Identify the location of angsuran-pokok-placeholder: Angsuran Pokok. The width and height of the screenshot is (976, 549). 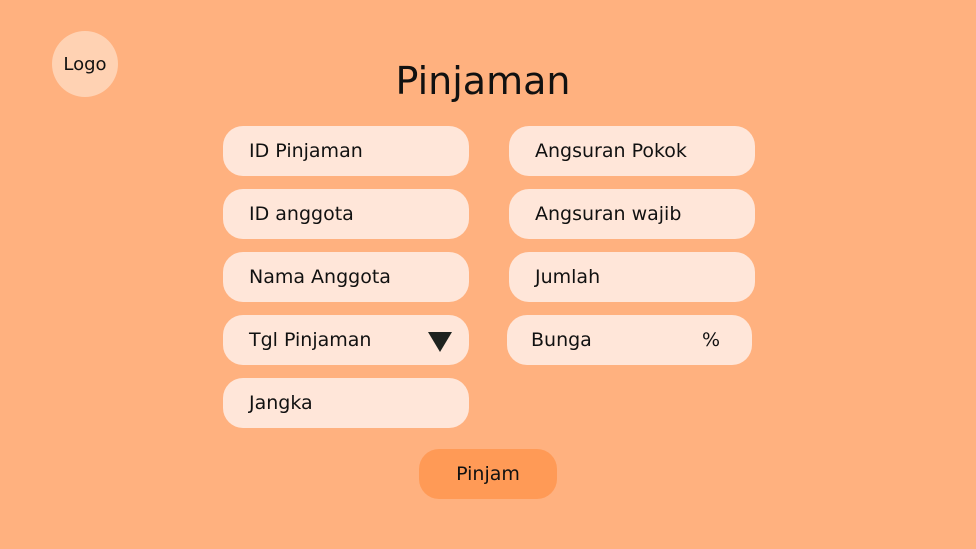
(611, 151).